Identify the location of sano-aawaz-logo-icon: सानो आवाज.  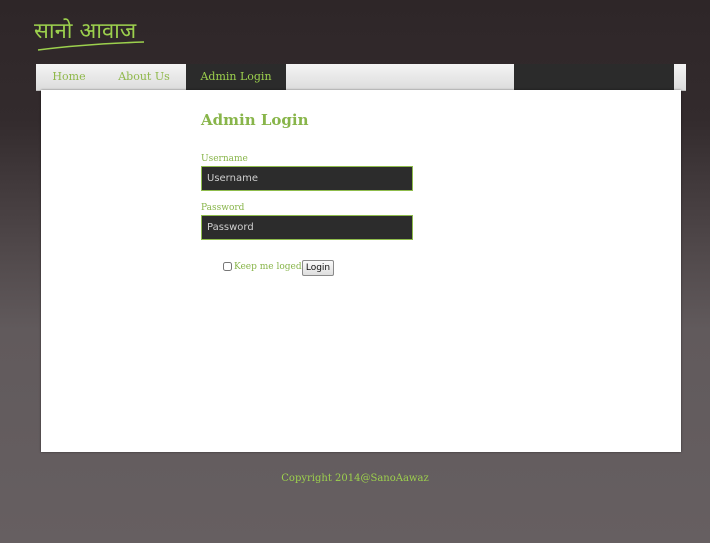
(89, 34).